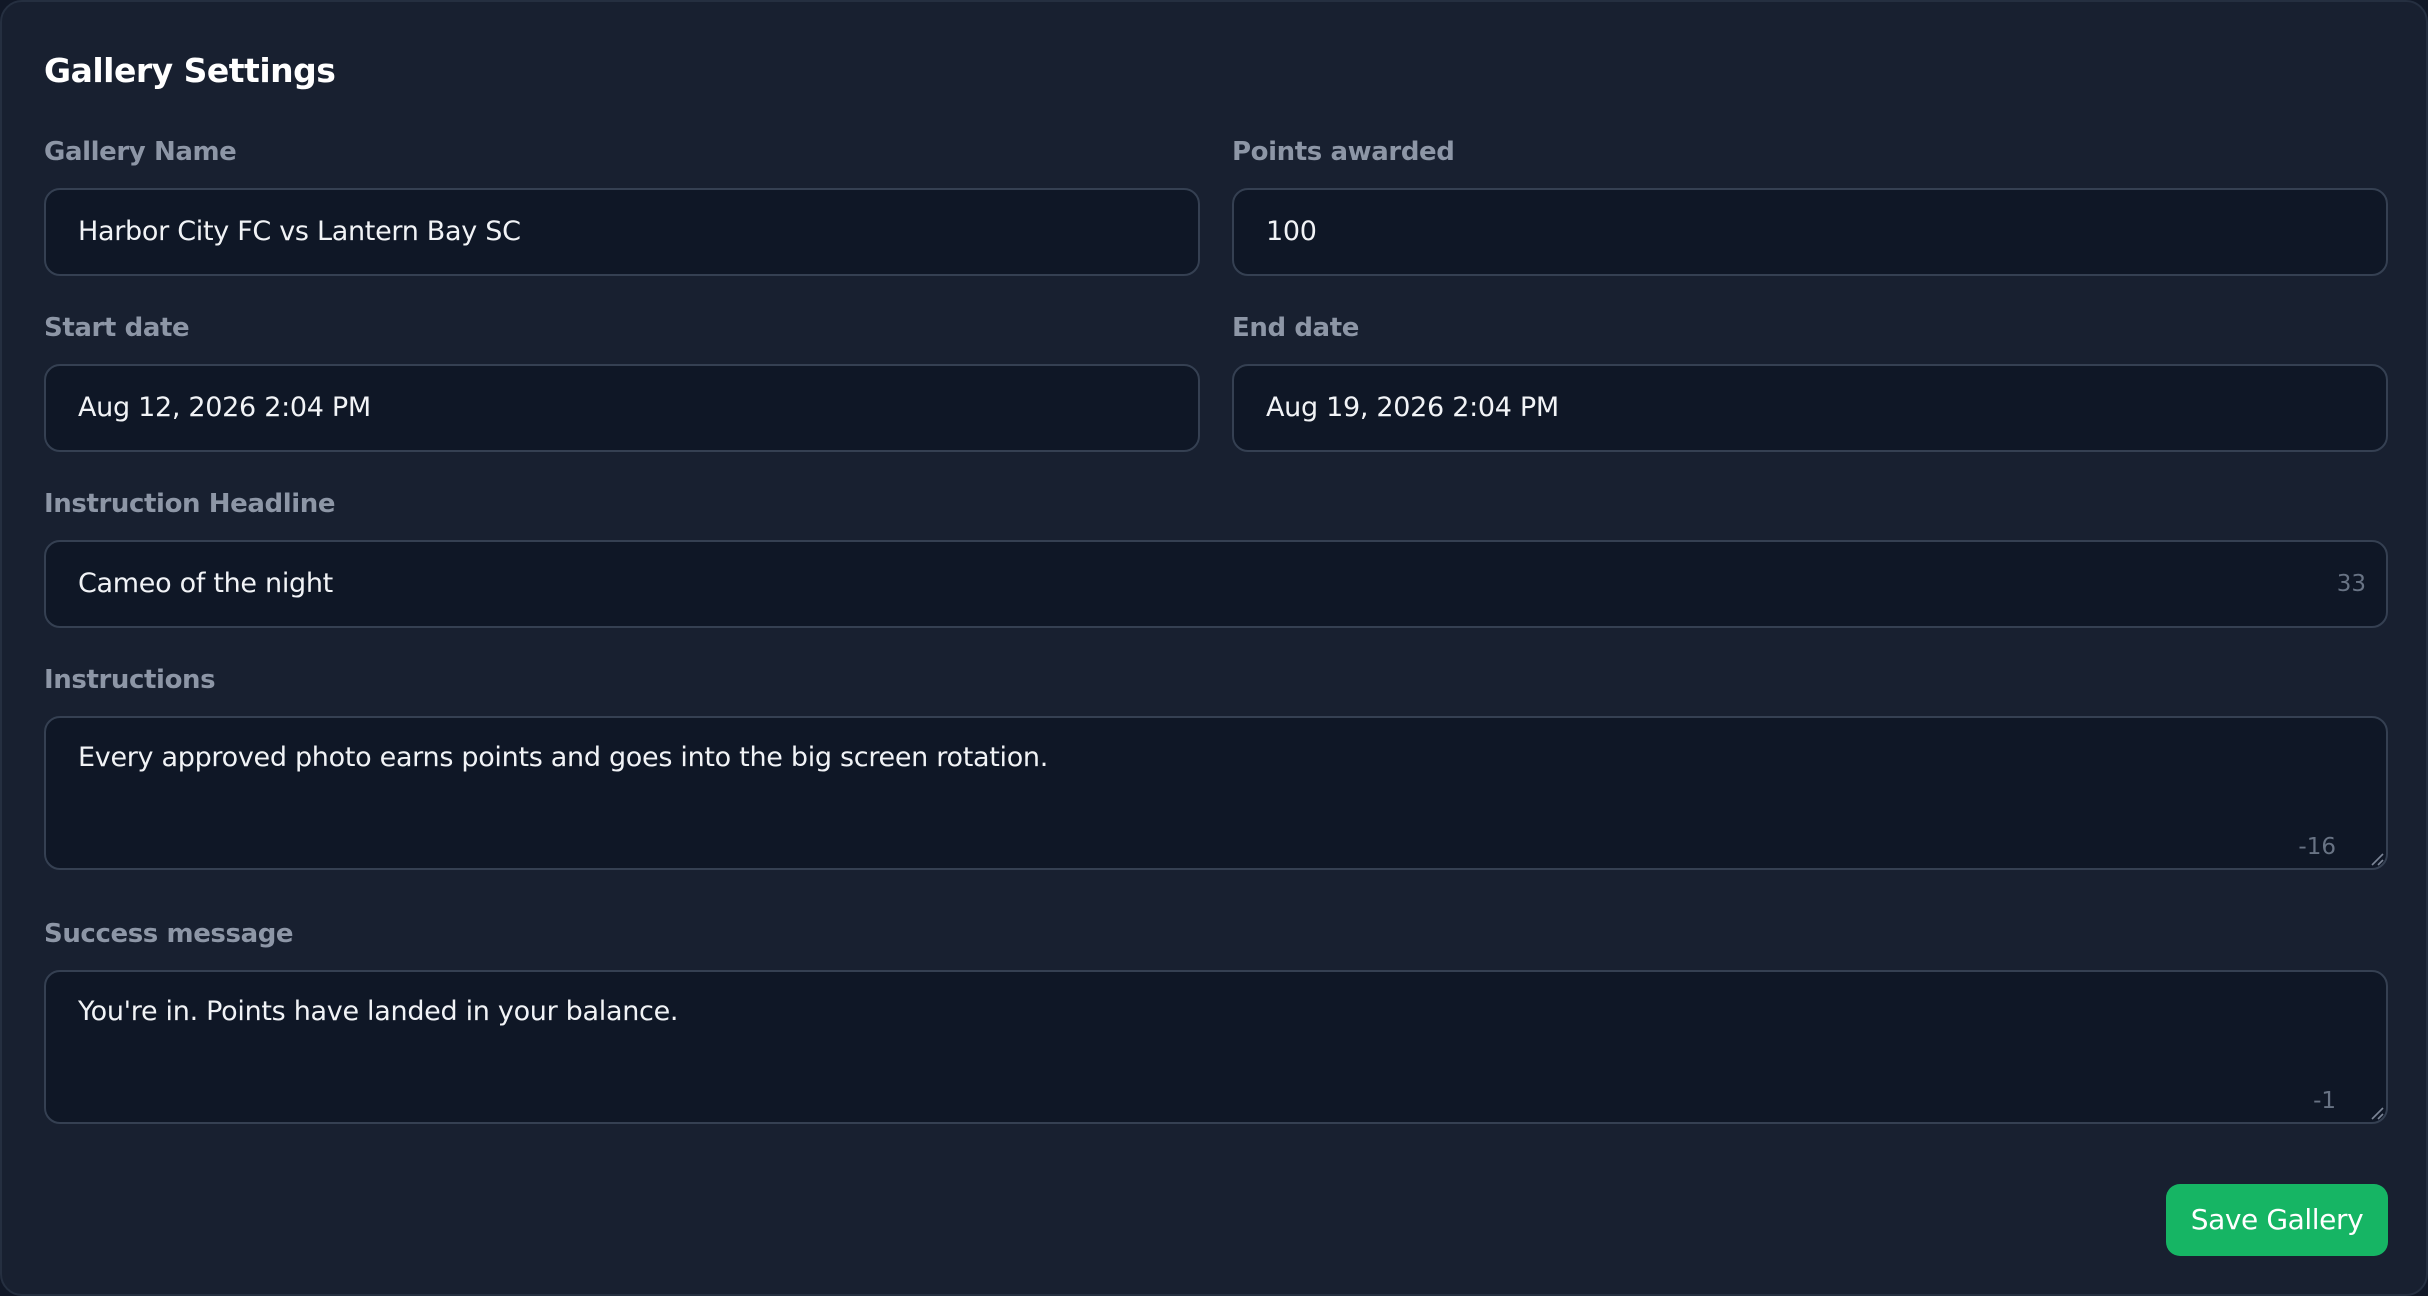 The width and height of the screenshot is (2428, 1296). Describe the element at coordinates (2317, 847) in the screenshot. I see `instructions-char-counter: -16` at that location.